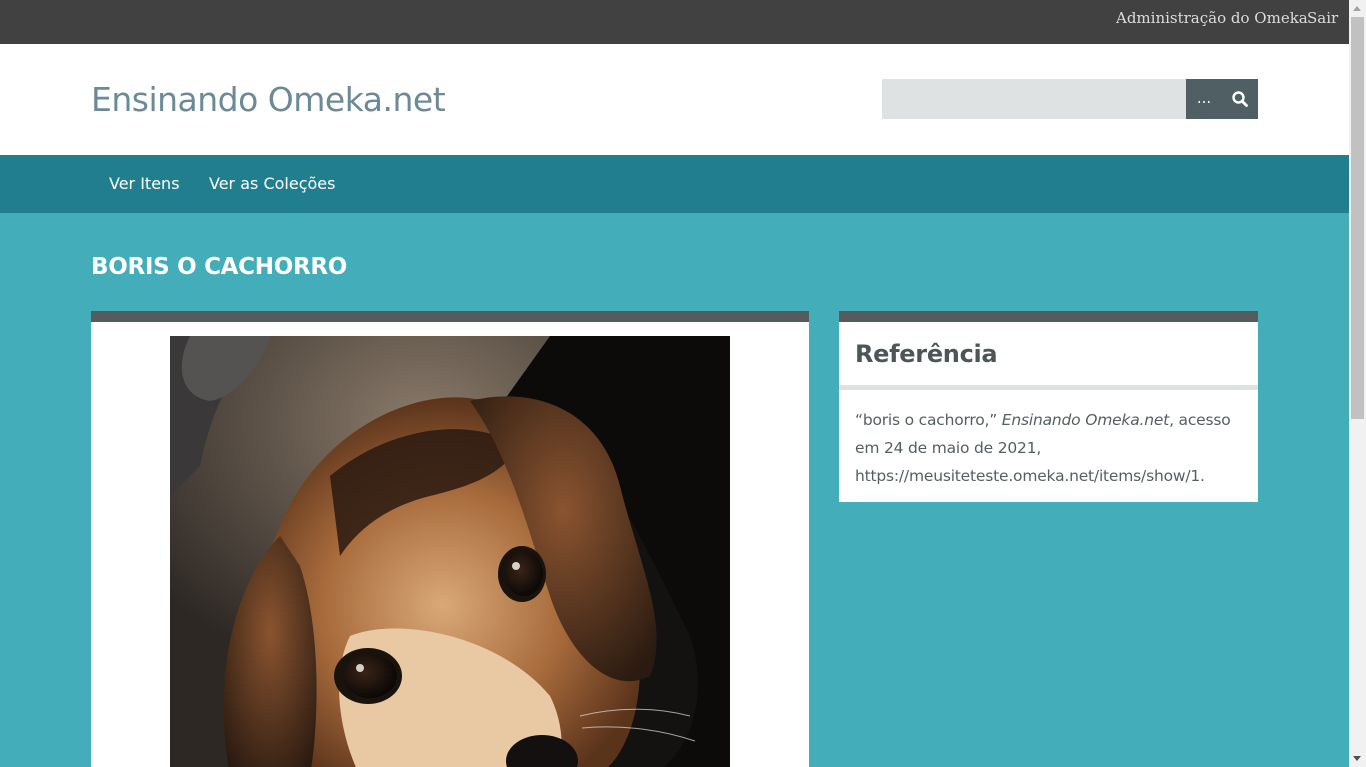  I want to click on logout-link: Sair, so click(1322, 18).